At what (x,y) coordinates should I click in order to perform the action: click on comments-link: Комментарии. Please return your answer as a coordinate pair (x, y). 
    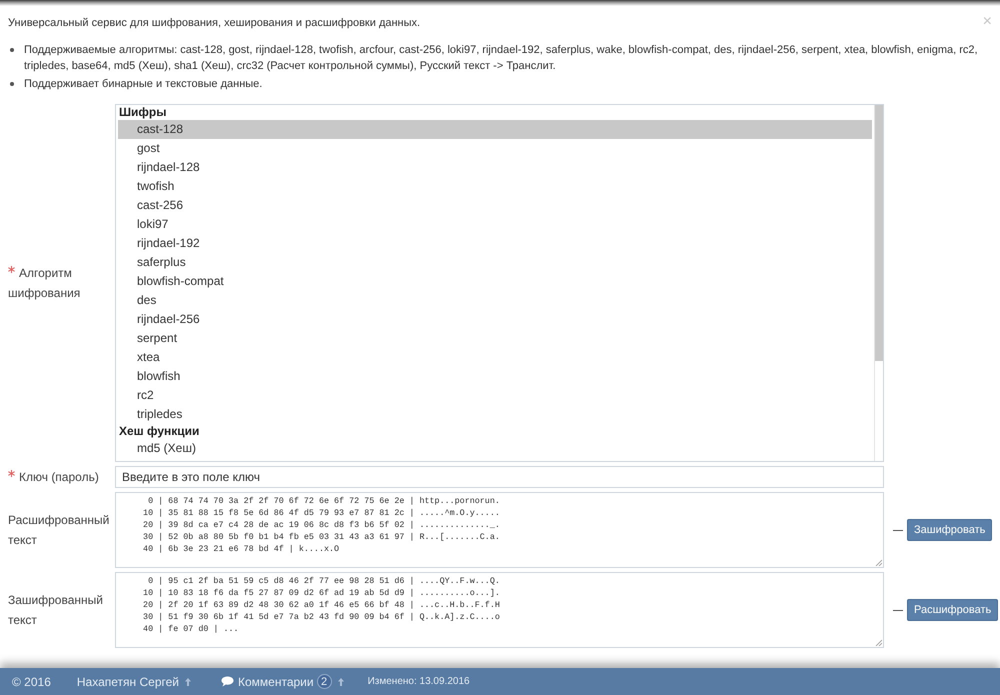
    Looking at the image, I should click on (276, 681).